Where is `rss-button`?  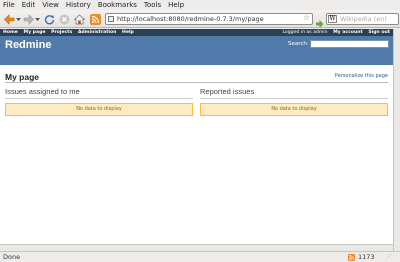
rss-button is located at coordinates (95, 19).